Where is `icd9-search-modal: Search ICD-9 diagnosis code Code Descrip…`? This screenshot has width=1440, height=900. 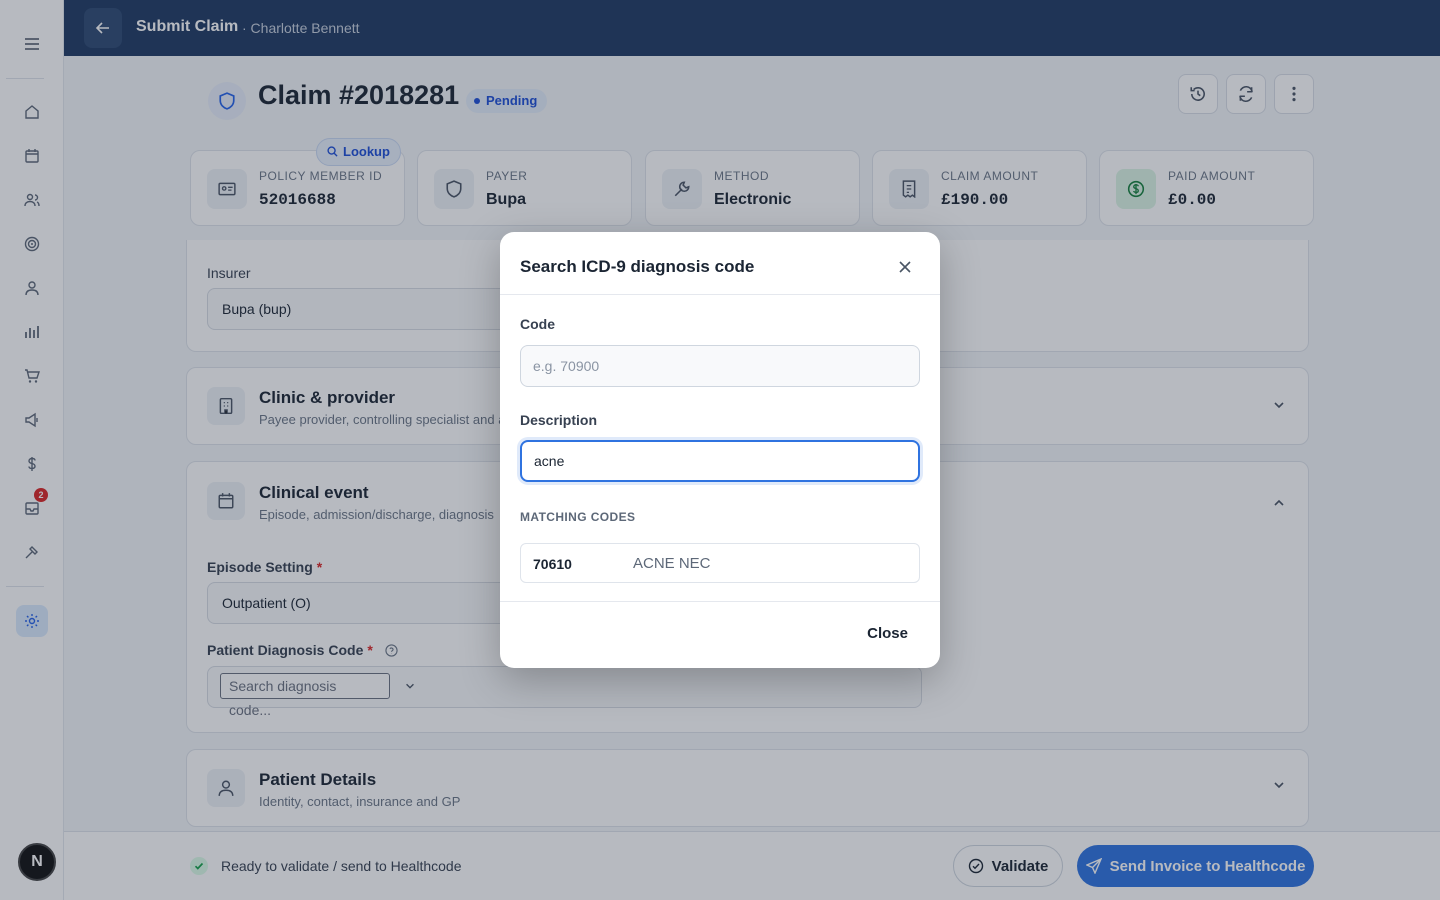 icd9-search-modal: Search ICD-9 diagnosis code Code Descrip… is located at coordinates (720, 450).